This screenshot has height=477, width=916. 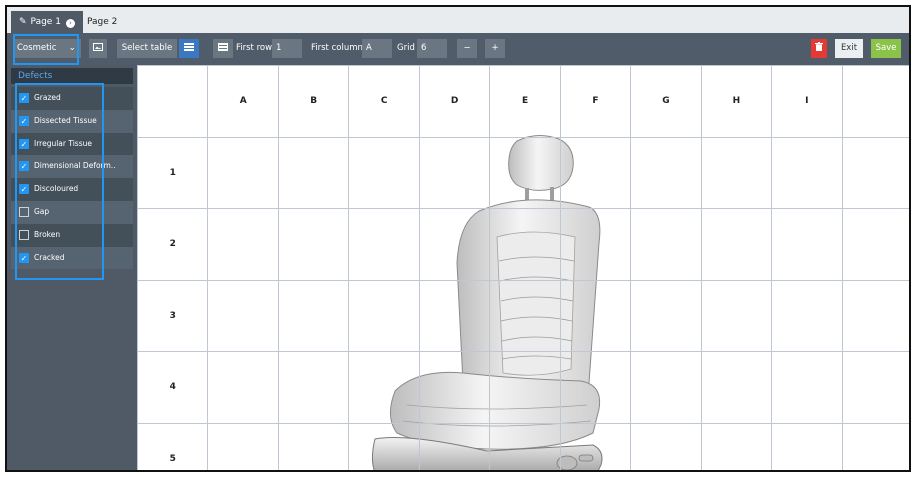 I want to click on delete-button, so click(x=819, y=48).